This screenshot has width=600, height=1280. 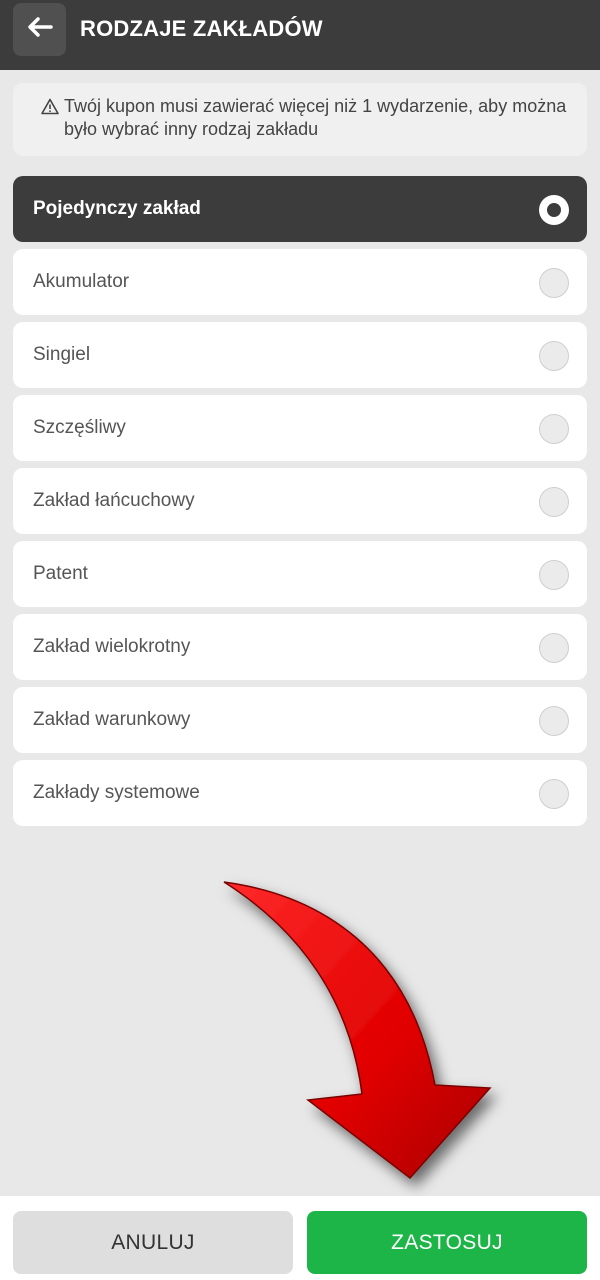 I want to click on option-label: Szczęśliwy, so click(x=79, y=427).